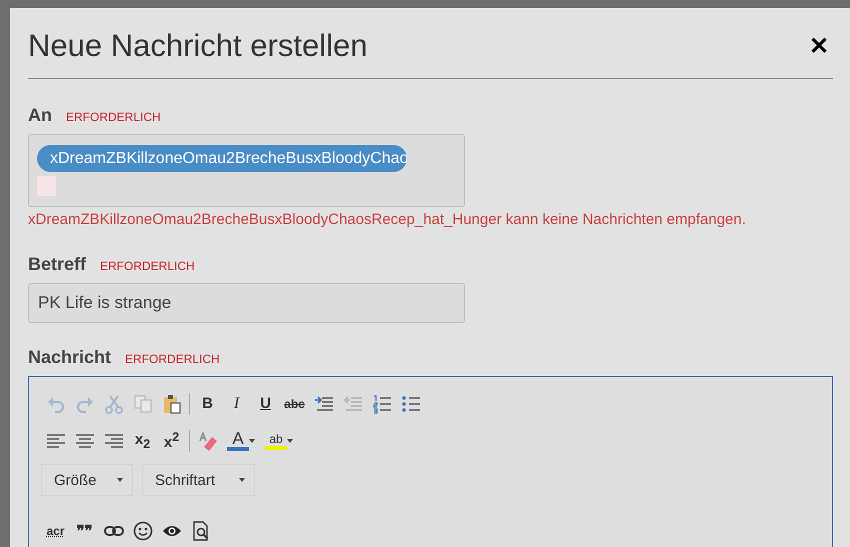 This screenshot has height=547, width=850. I want to click on subject-field: PK Life is strange, so click(246, 303).